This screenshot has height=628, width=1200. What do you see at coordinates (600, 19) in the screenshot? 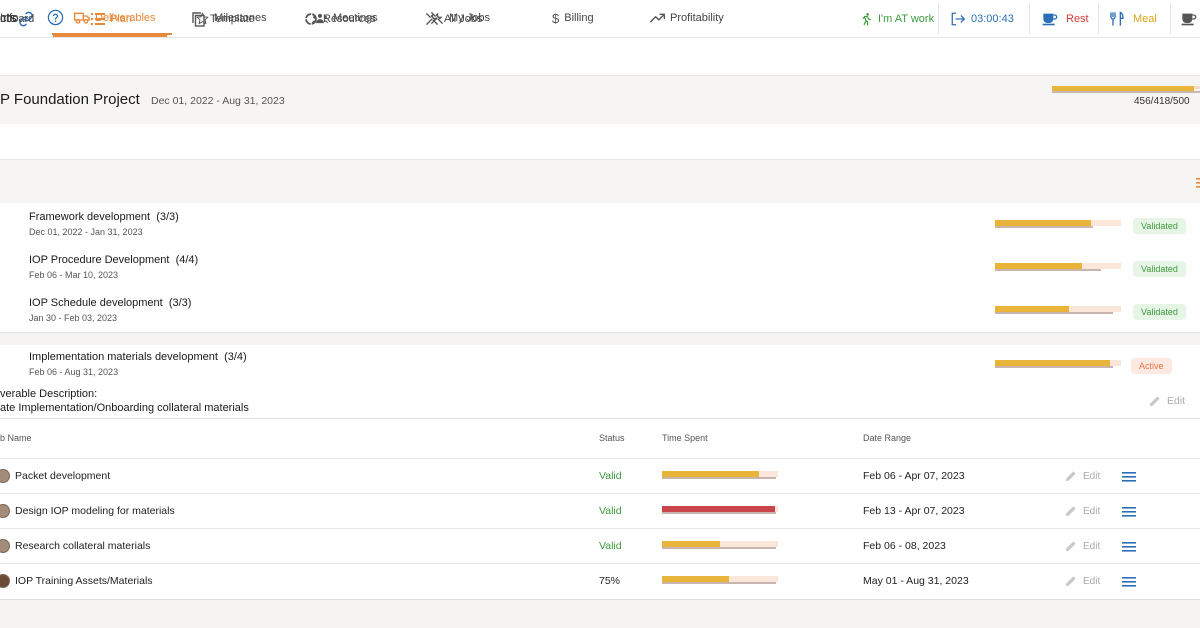
I see `top-bar` at bounding box center [600, 19].